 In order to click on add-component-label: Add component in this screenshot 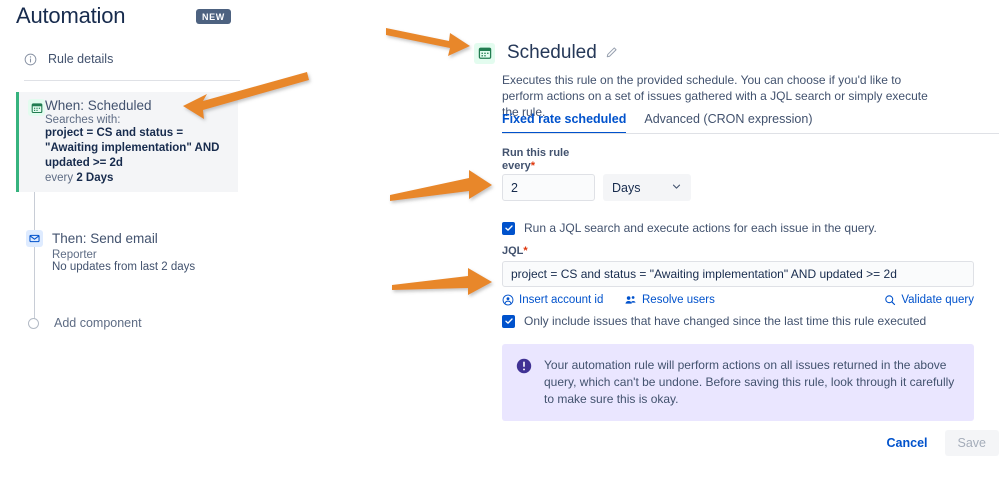, I will do `click(98, 323)`.